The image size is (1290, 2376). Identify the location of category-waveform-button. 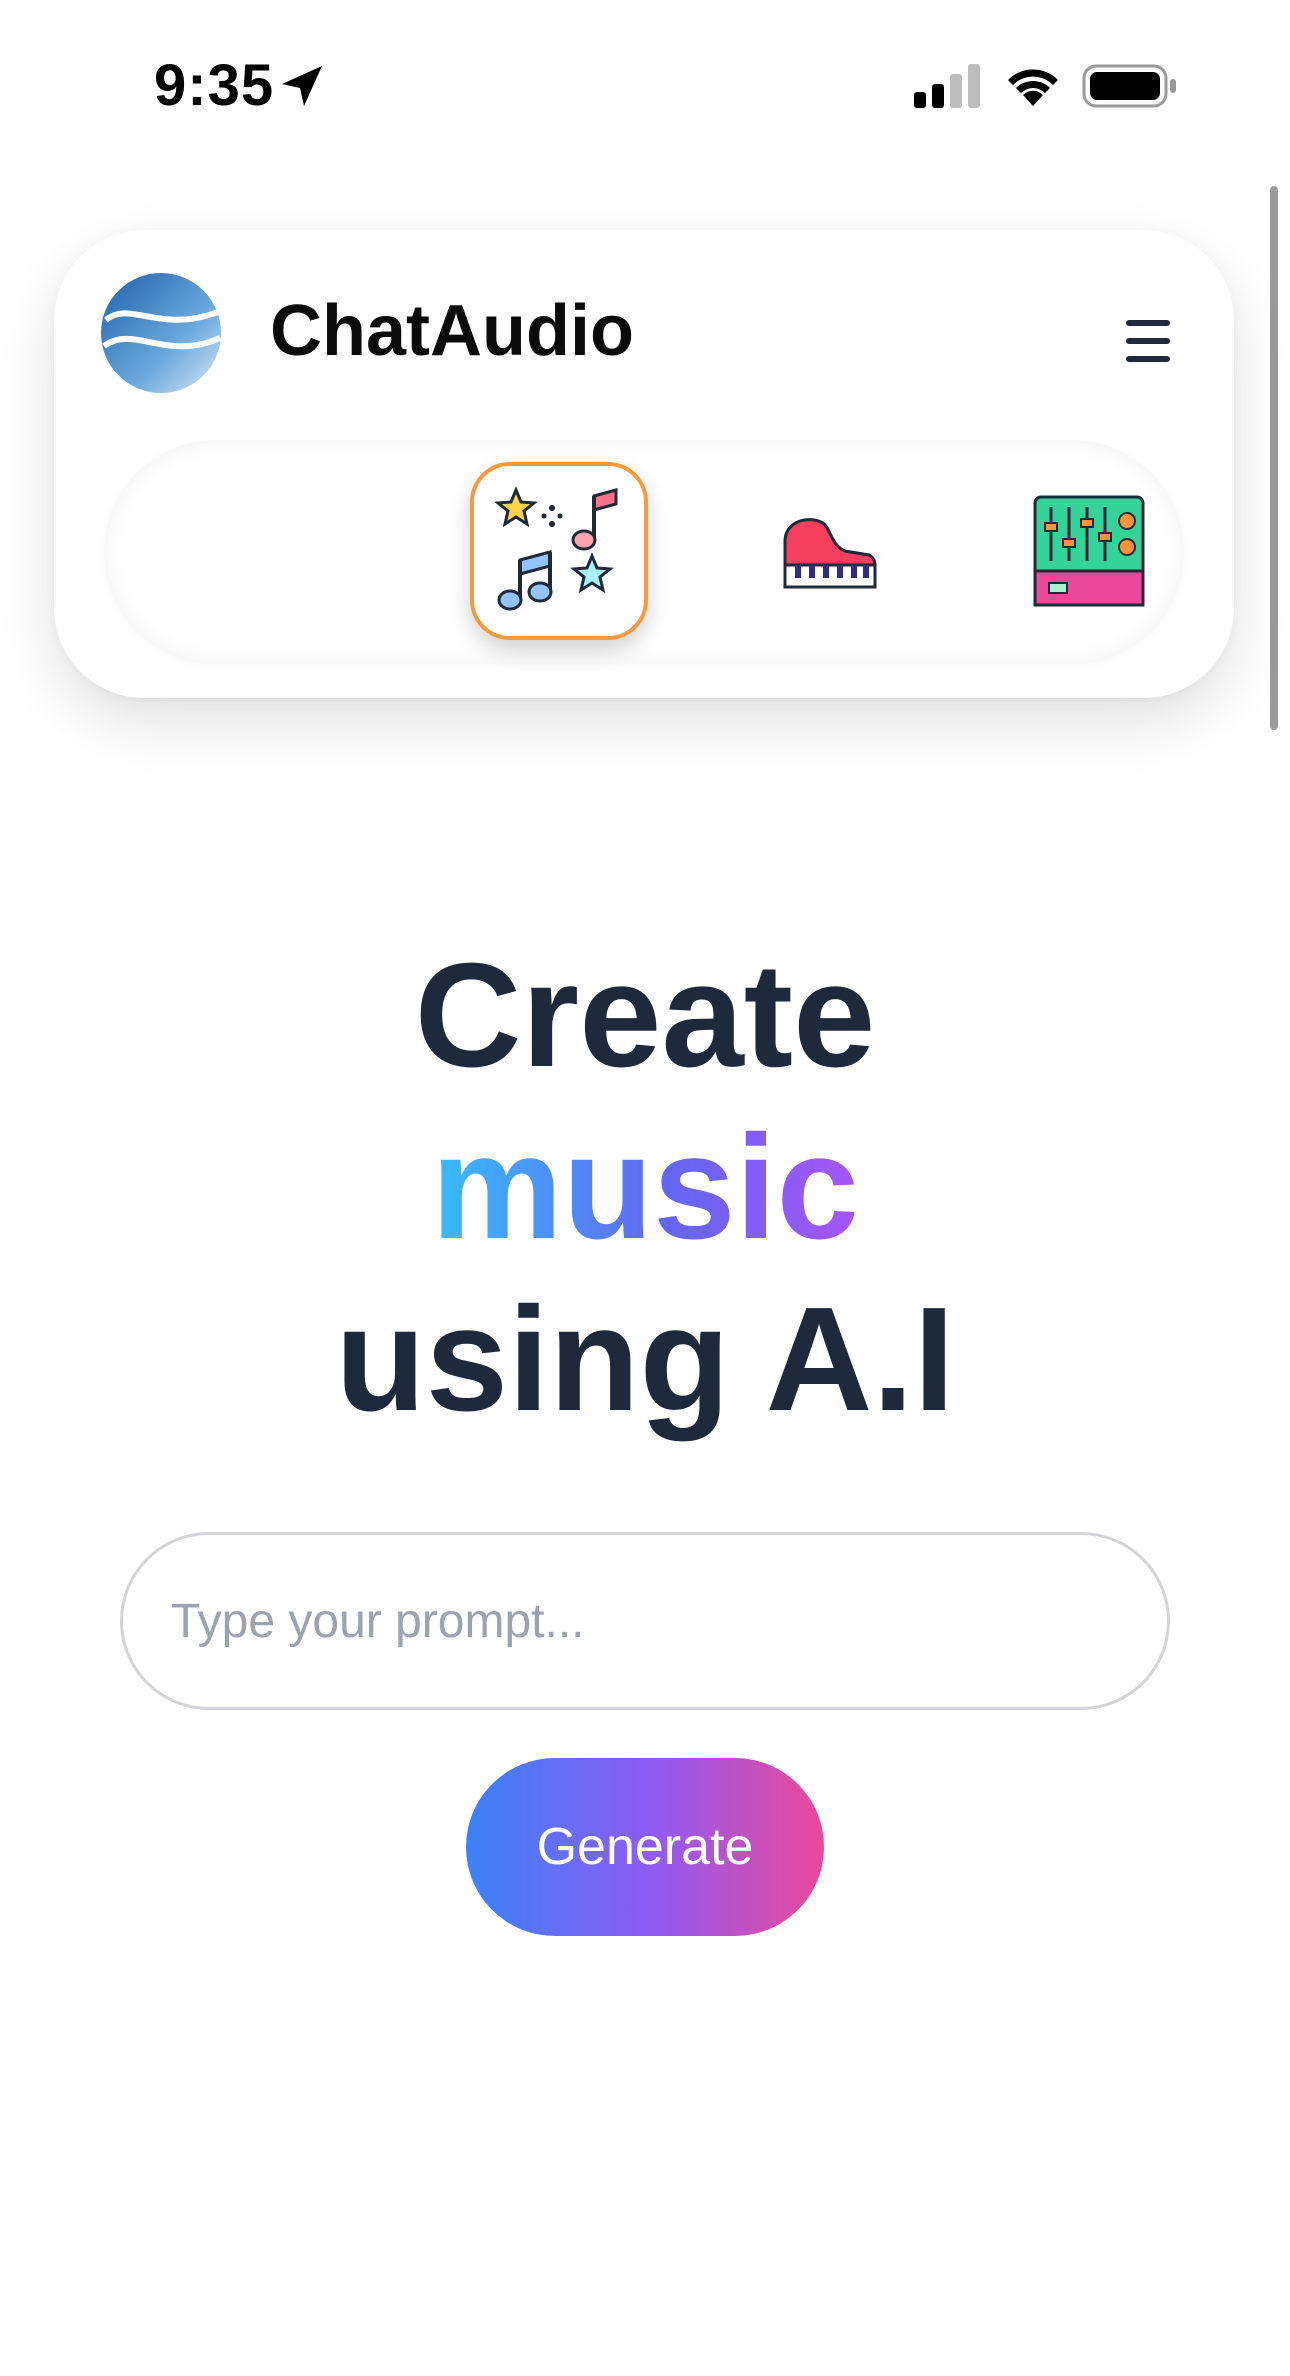
(289, 551).